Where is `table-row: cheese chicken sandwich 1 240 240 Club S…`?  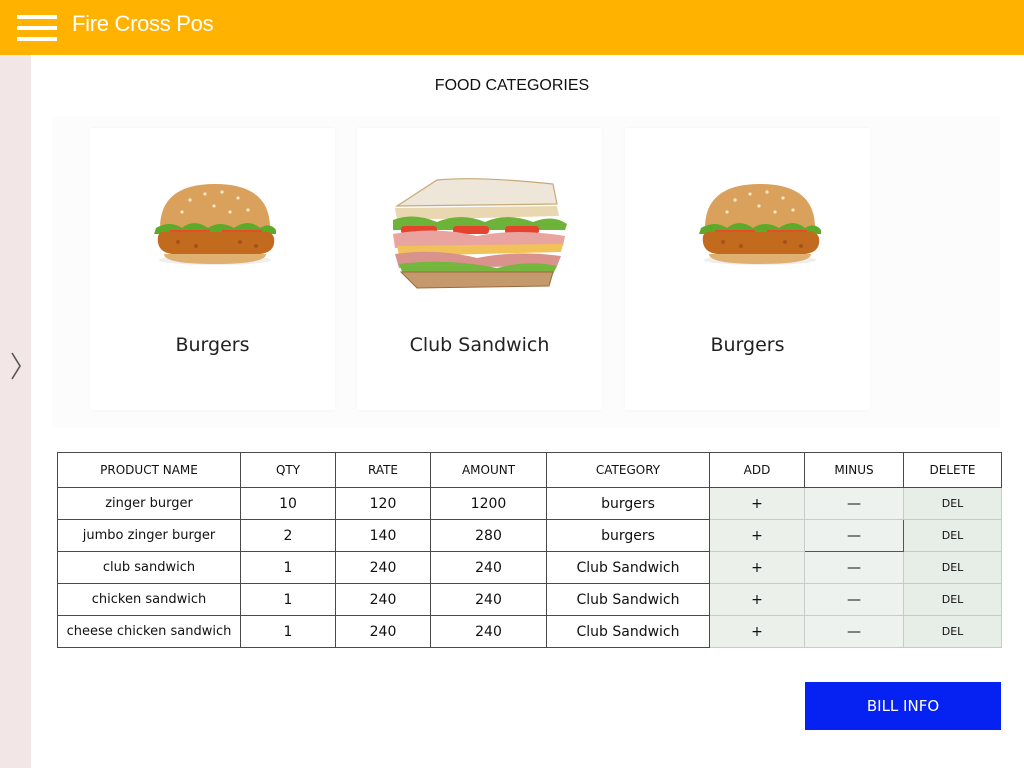 table-row: cheese chicken sandwich 1 240 240 Club S… is located at coordinates (529, 631).